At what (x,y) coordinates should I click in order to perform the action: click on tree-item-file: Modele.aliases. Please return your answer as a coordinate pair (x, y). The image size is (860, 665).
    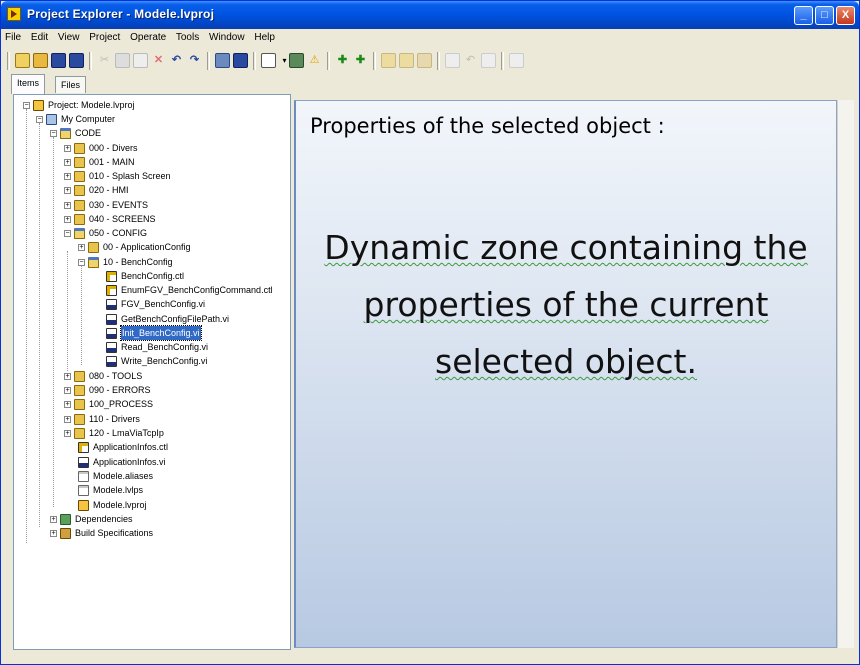
    Looking at the image, I should click on (115, 476).